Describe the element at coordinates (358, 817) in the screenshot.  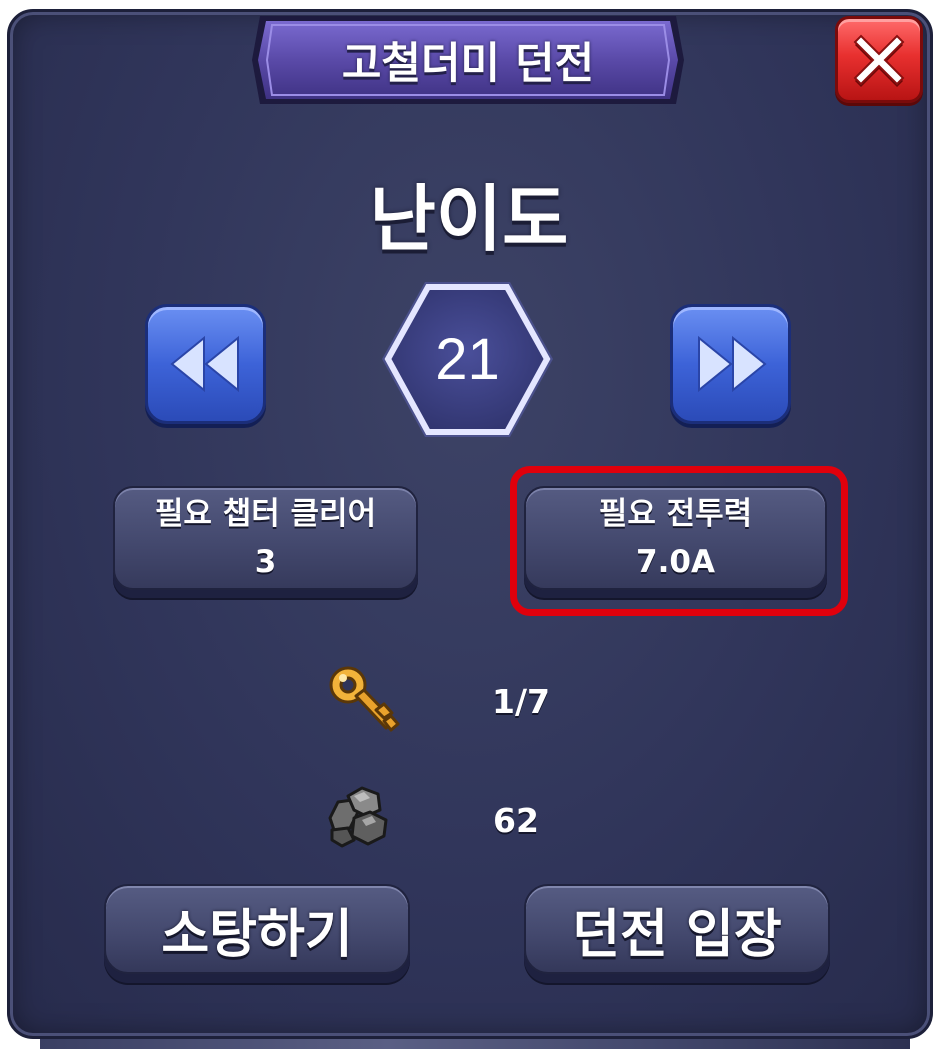
I see `scrap-ore-icon` at that location.